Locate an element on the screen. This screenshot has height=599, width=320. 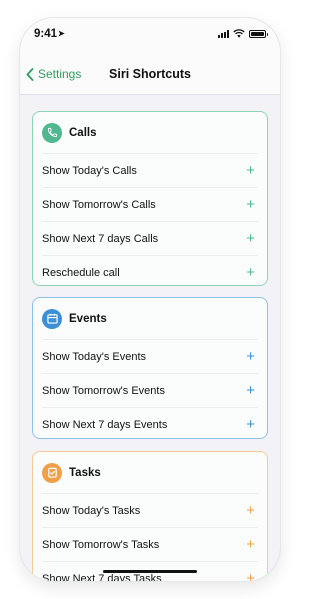
shortcut-label: Show Today's Calls is located at coordinates (89, 170).